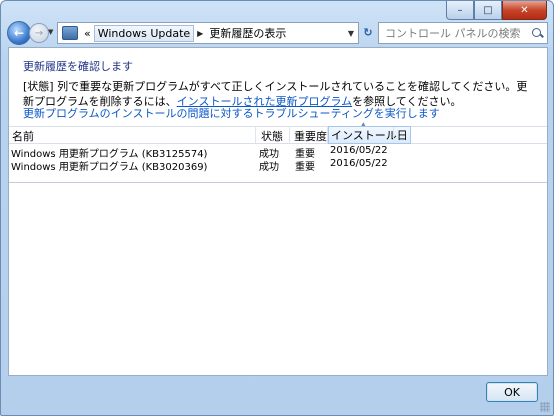 The height and width of the screenshot is (416, 554). I want to click on column-header-install-date: インストール日, so click(369, 135).